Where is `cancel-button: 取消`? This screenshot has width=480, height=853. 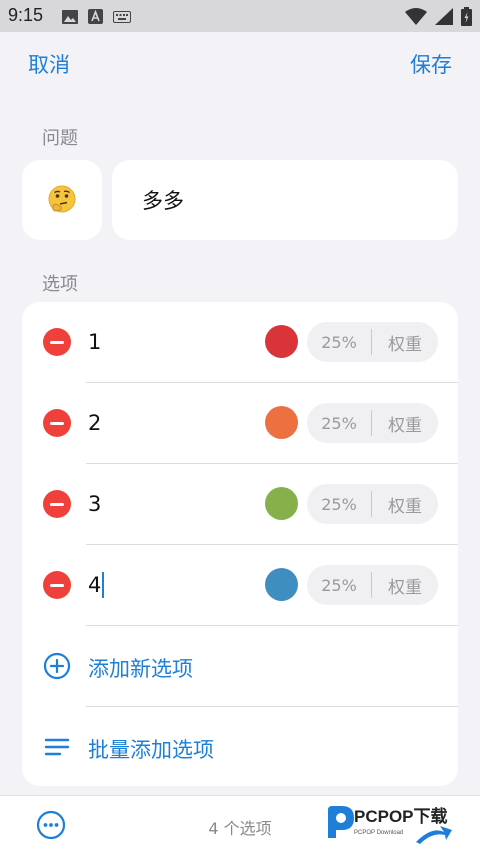
cancel-button: 取消 is located at coordinates (49, 64).